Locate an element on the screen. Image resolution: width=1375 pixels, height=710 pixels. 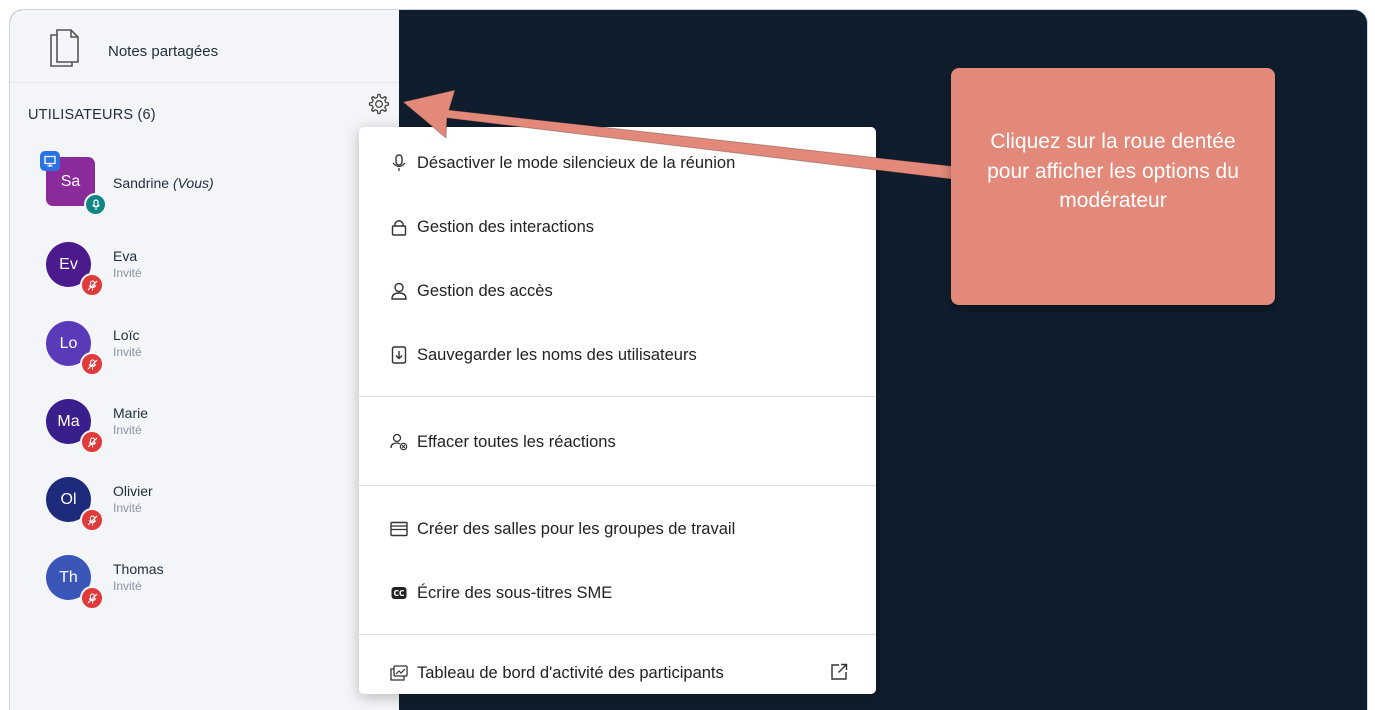
menu-item-manage-access: Gestion des accès is located at coordinates (617, 291).